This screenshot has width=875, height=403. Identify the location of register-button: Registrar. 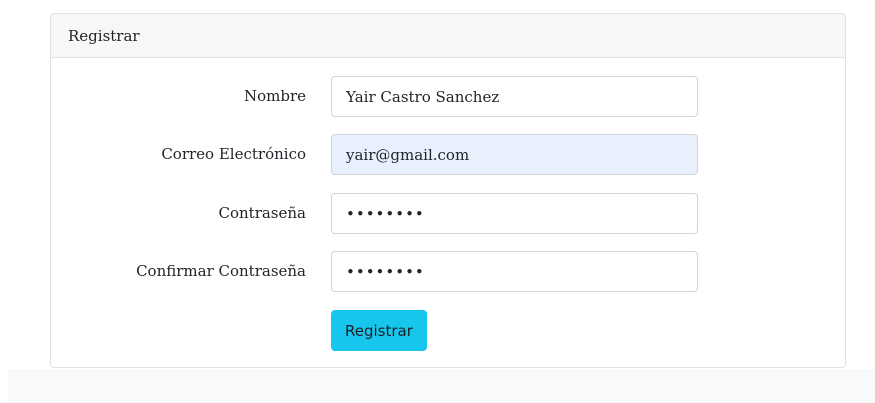
(379, 330).